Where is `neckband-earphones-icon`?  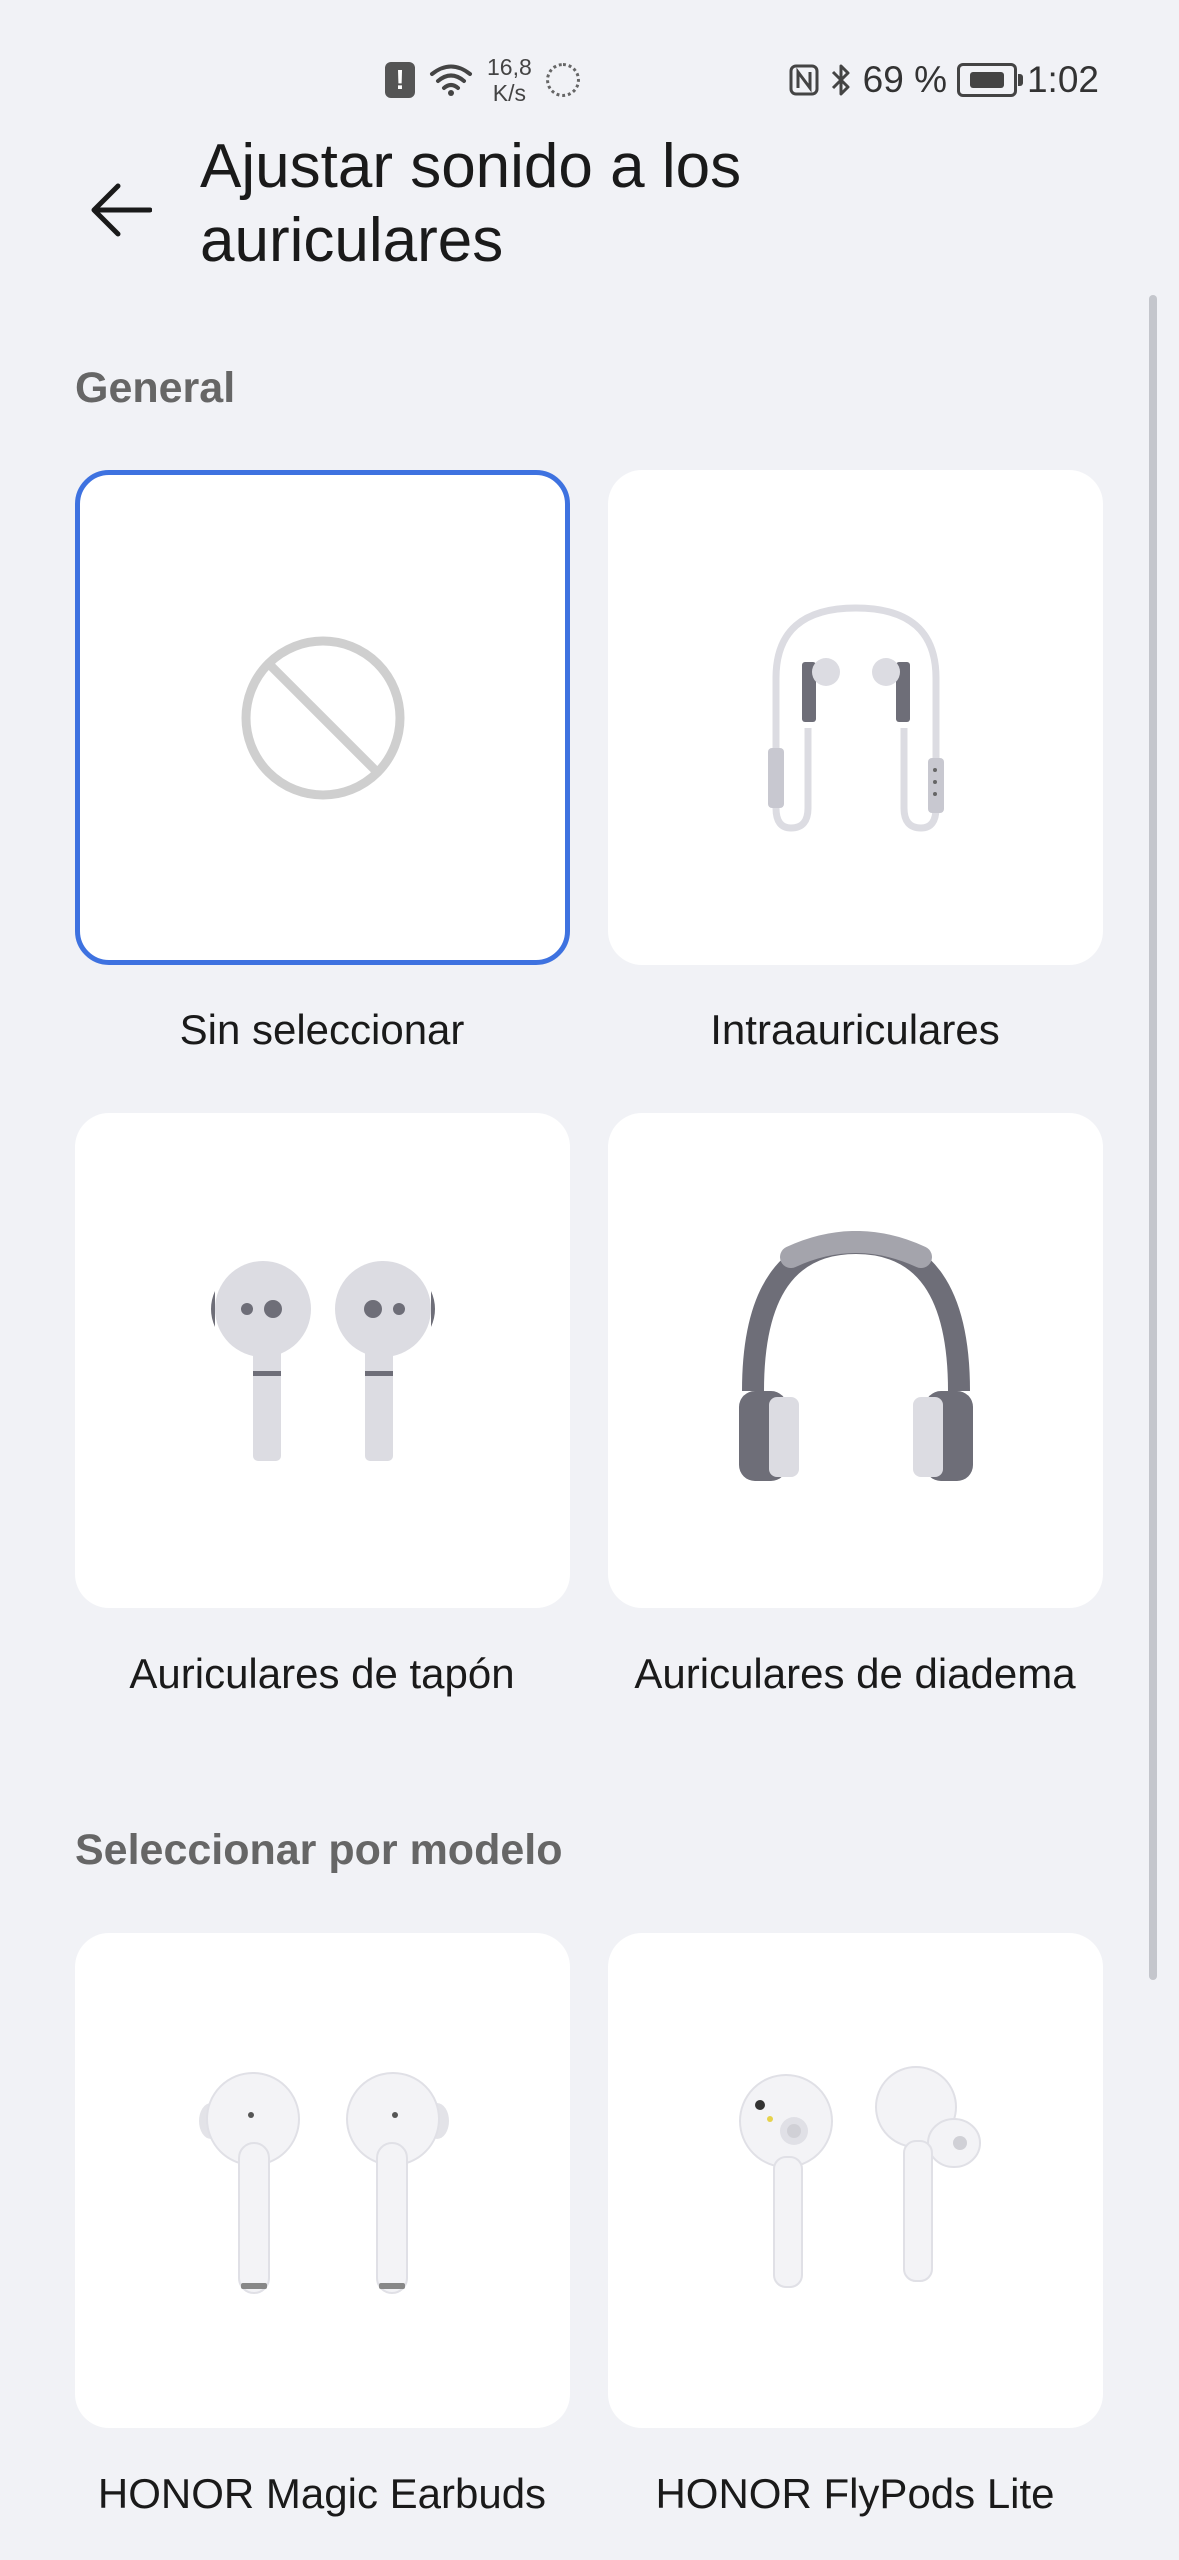 neckband-earphones-icon is located at coordinates (855, 717).